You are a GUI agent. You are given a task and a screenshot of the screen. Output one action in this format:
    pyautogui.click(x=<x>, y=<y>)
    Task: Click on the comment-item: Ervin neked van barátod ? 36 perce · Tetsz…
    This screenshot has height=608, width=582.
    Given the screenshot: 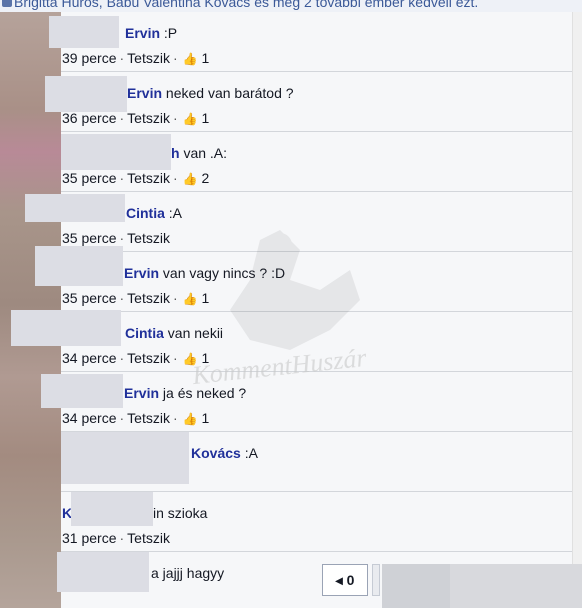 What is the action you would take?
    pyautogui.click(x=308, y=102)
    